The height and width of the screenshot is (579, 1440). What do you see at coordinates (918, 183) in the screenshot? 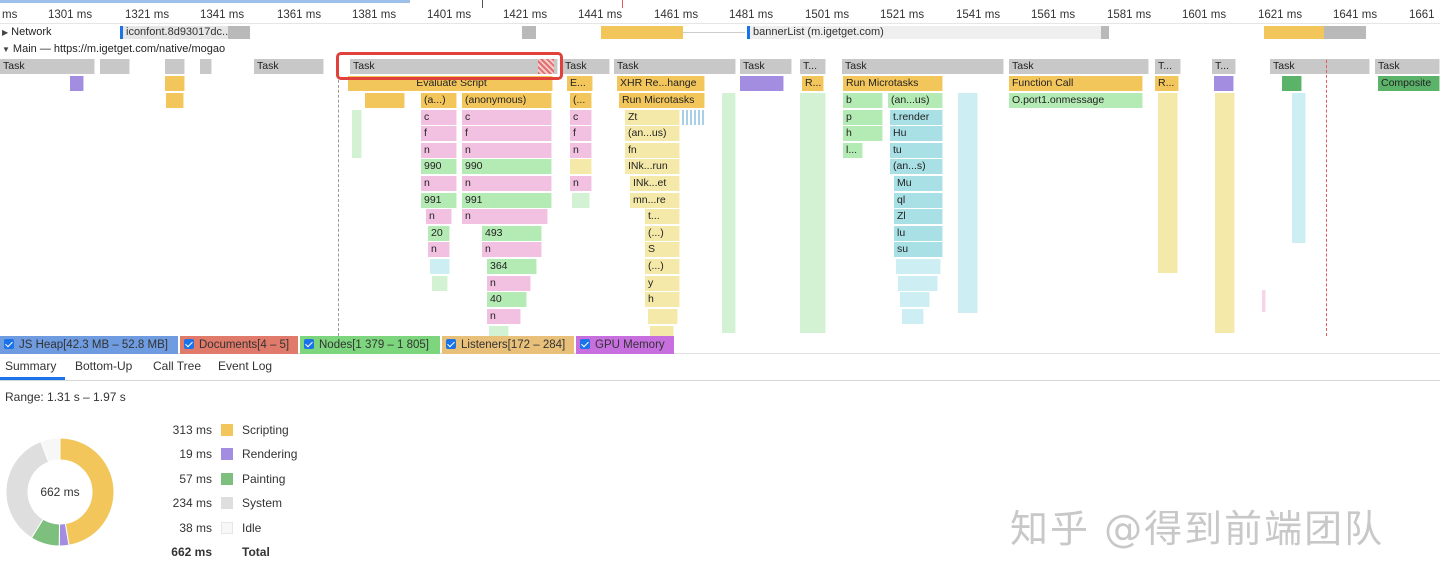
I see `flame-event: Mu` at bounding box center [918, 183].